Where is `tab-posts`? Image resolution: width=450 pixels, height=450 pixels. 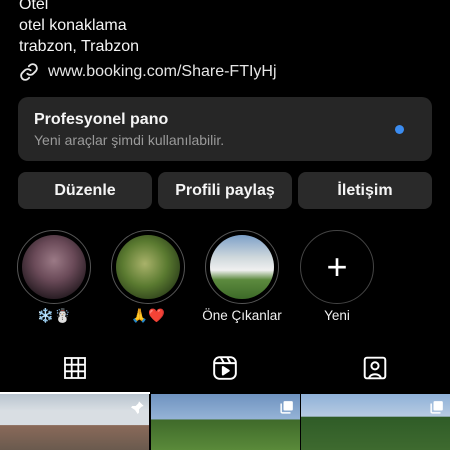
tab-posts is located at coordinates (75, 370).